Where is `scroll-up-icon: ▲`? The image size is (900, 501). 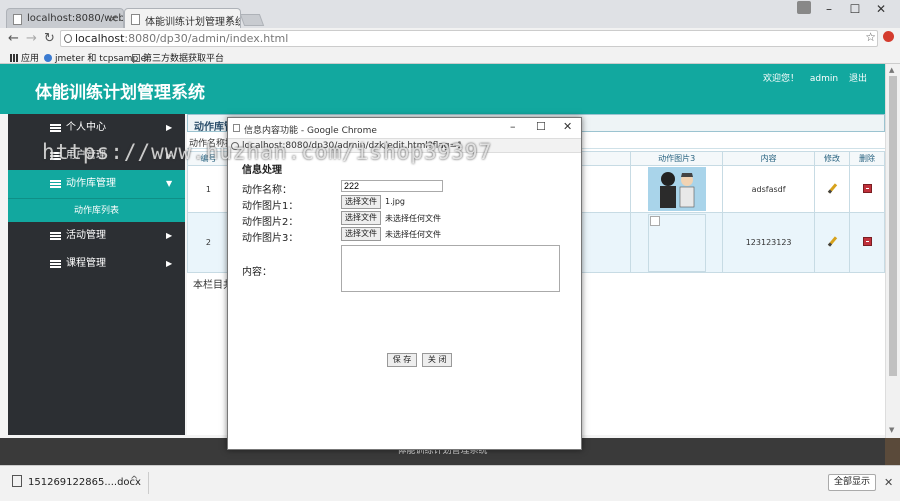 scroll-up-icon: ▲ is located at coordinates (891, 70).